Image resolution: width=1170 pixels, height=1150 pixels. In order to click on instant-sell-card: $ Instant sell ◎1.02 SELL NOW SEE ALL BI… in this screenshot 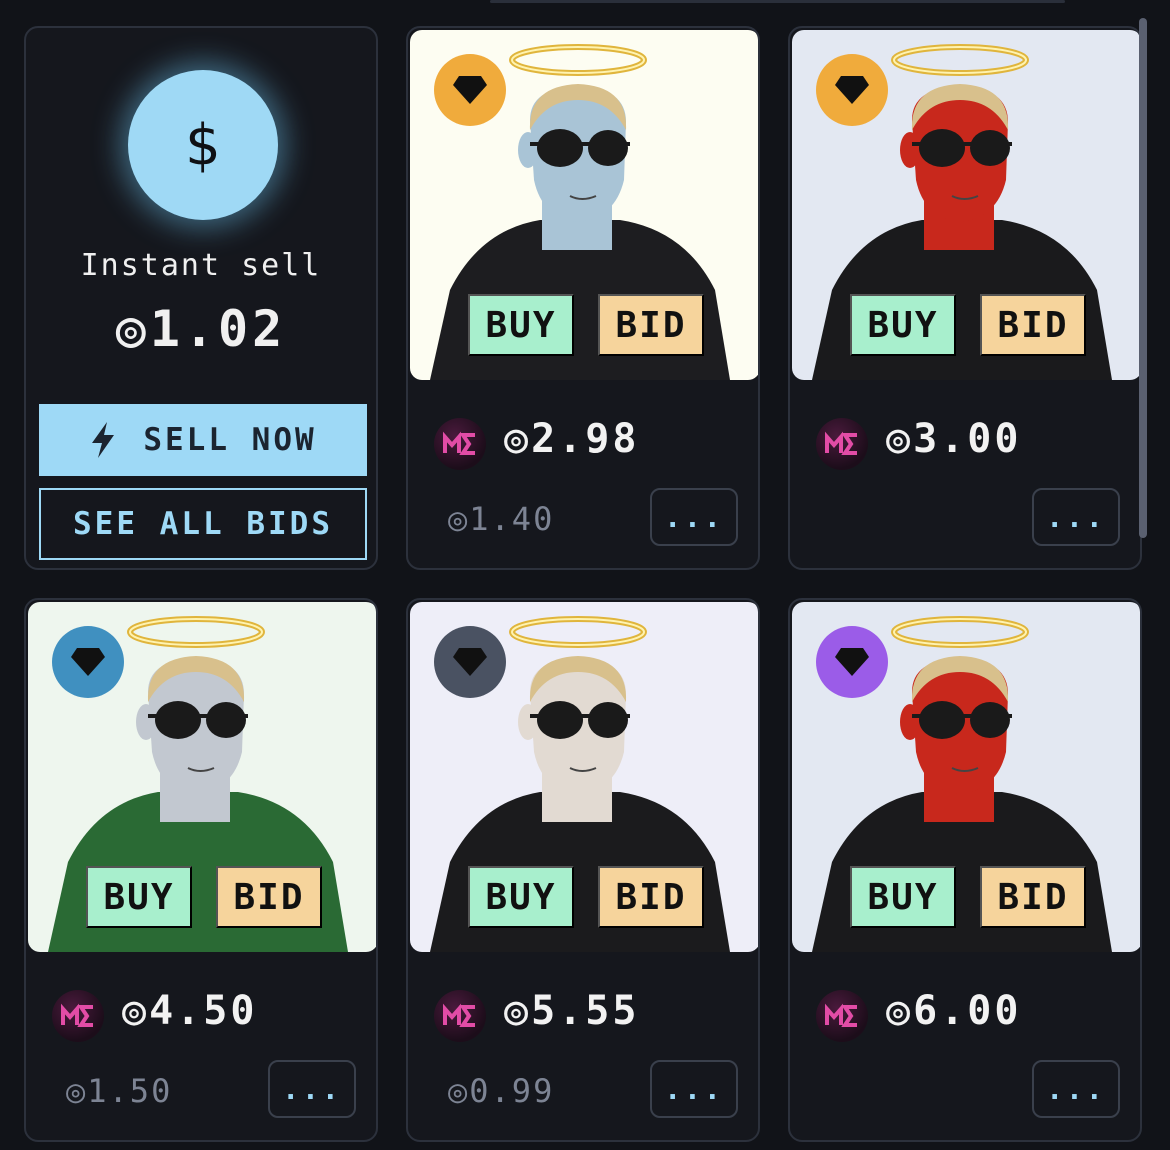, I will do `click(201, 298)`.